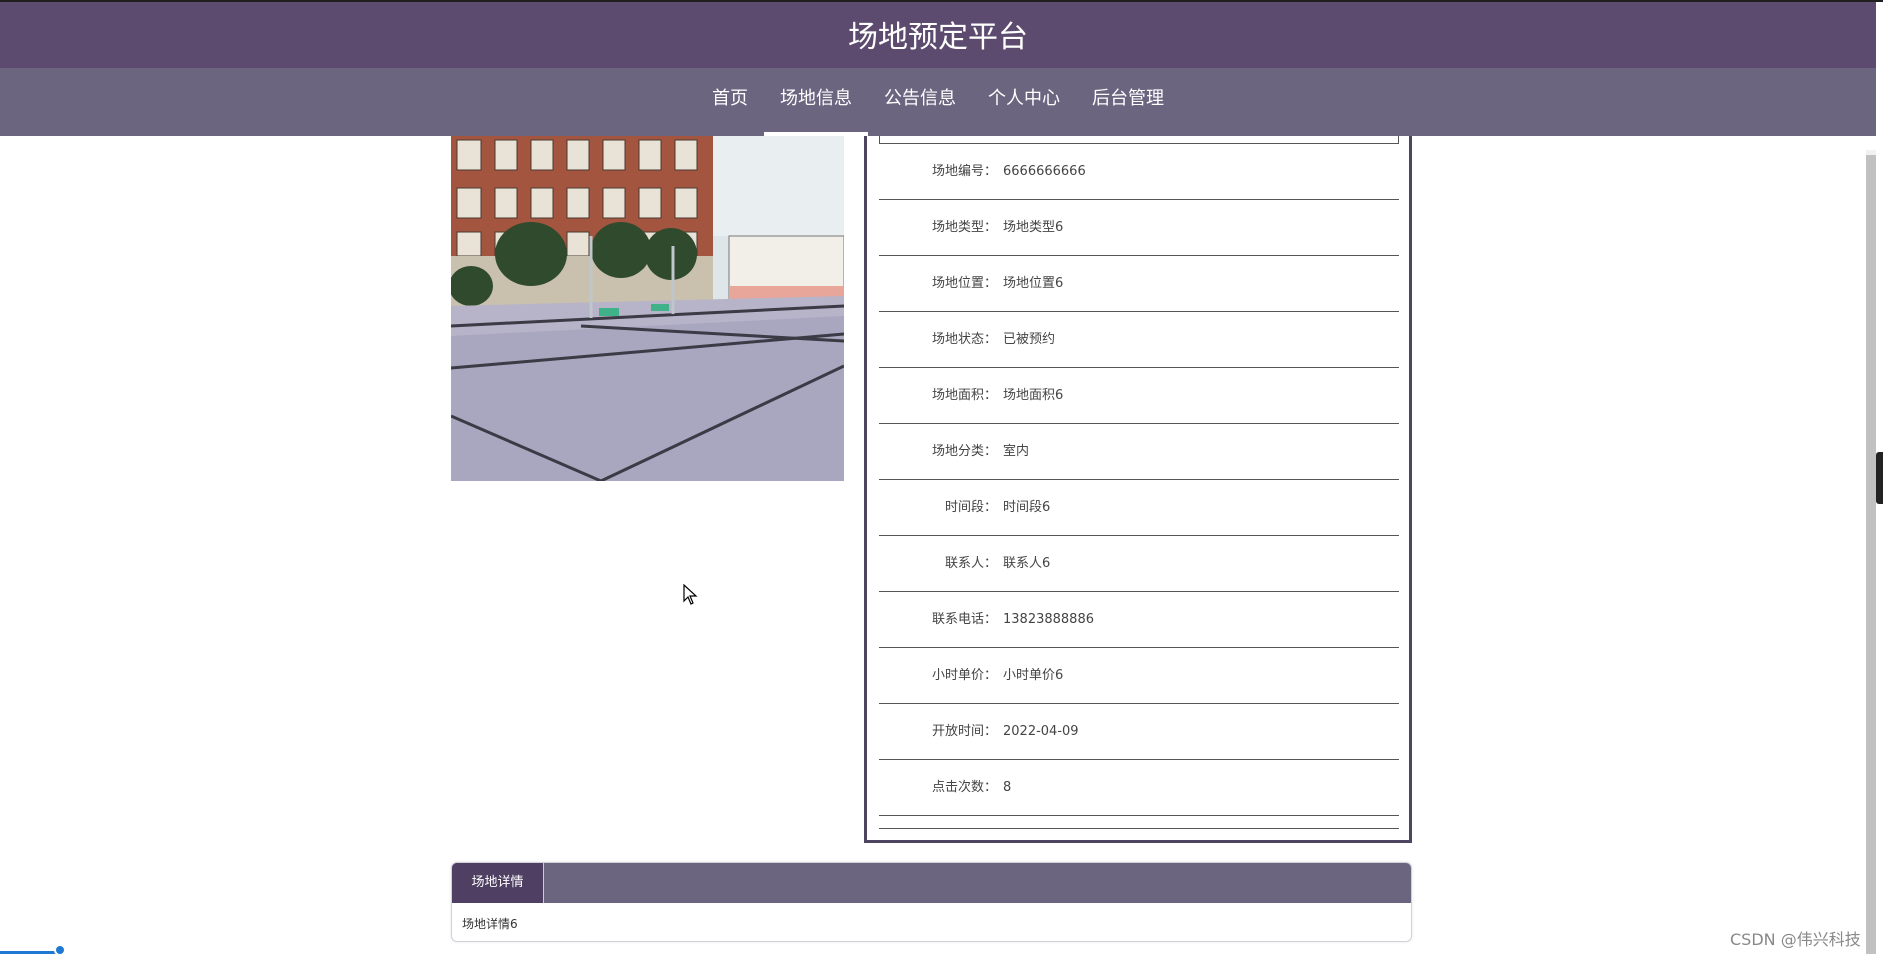 The width and height of the screenshot is (1883, 954). What do you see at coordinates (1879, 478) in the screenshot?
I see `side-handle` at bounding box center [1879, 478].